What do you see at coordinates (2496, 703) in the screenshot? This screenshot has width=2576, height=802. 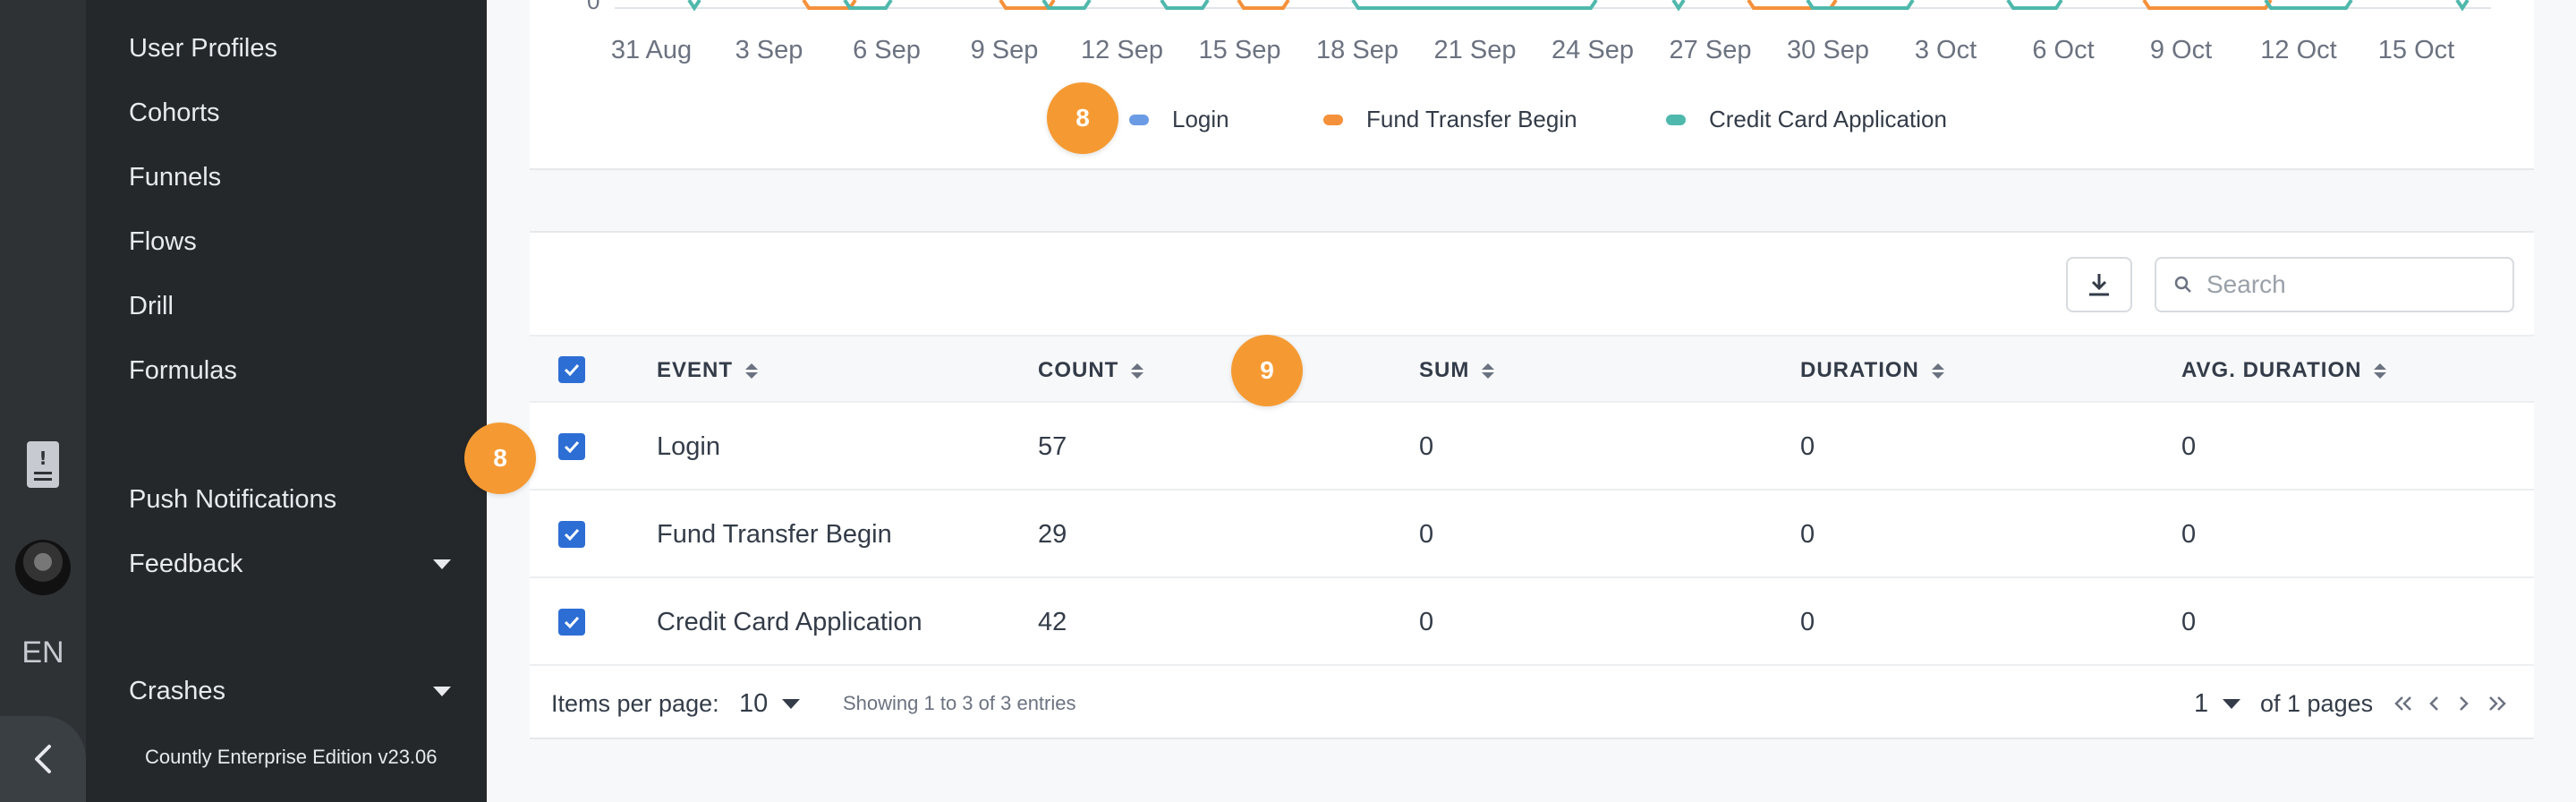 I see `last-page-icon` at bounding box center [2496, 703].